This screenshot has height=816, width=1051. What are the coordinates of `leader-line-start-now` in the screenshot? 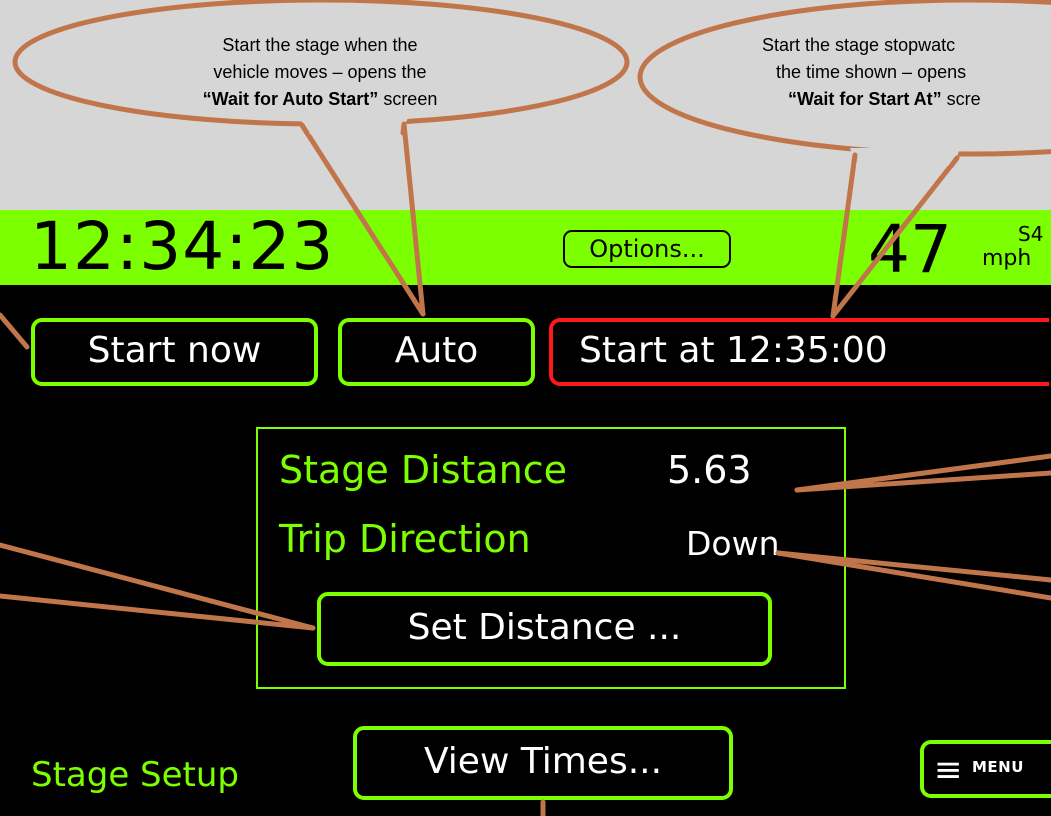 It's located at (15, 331).